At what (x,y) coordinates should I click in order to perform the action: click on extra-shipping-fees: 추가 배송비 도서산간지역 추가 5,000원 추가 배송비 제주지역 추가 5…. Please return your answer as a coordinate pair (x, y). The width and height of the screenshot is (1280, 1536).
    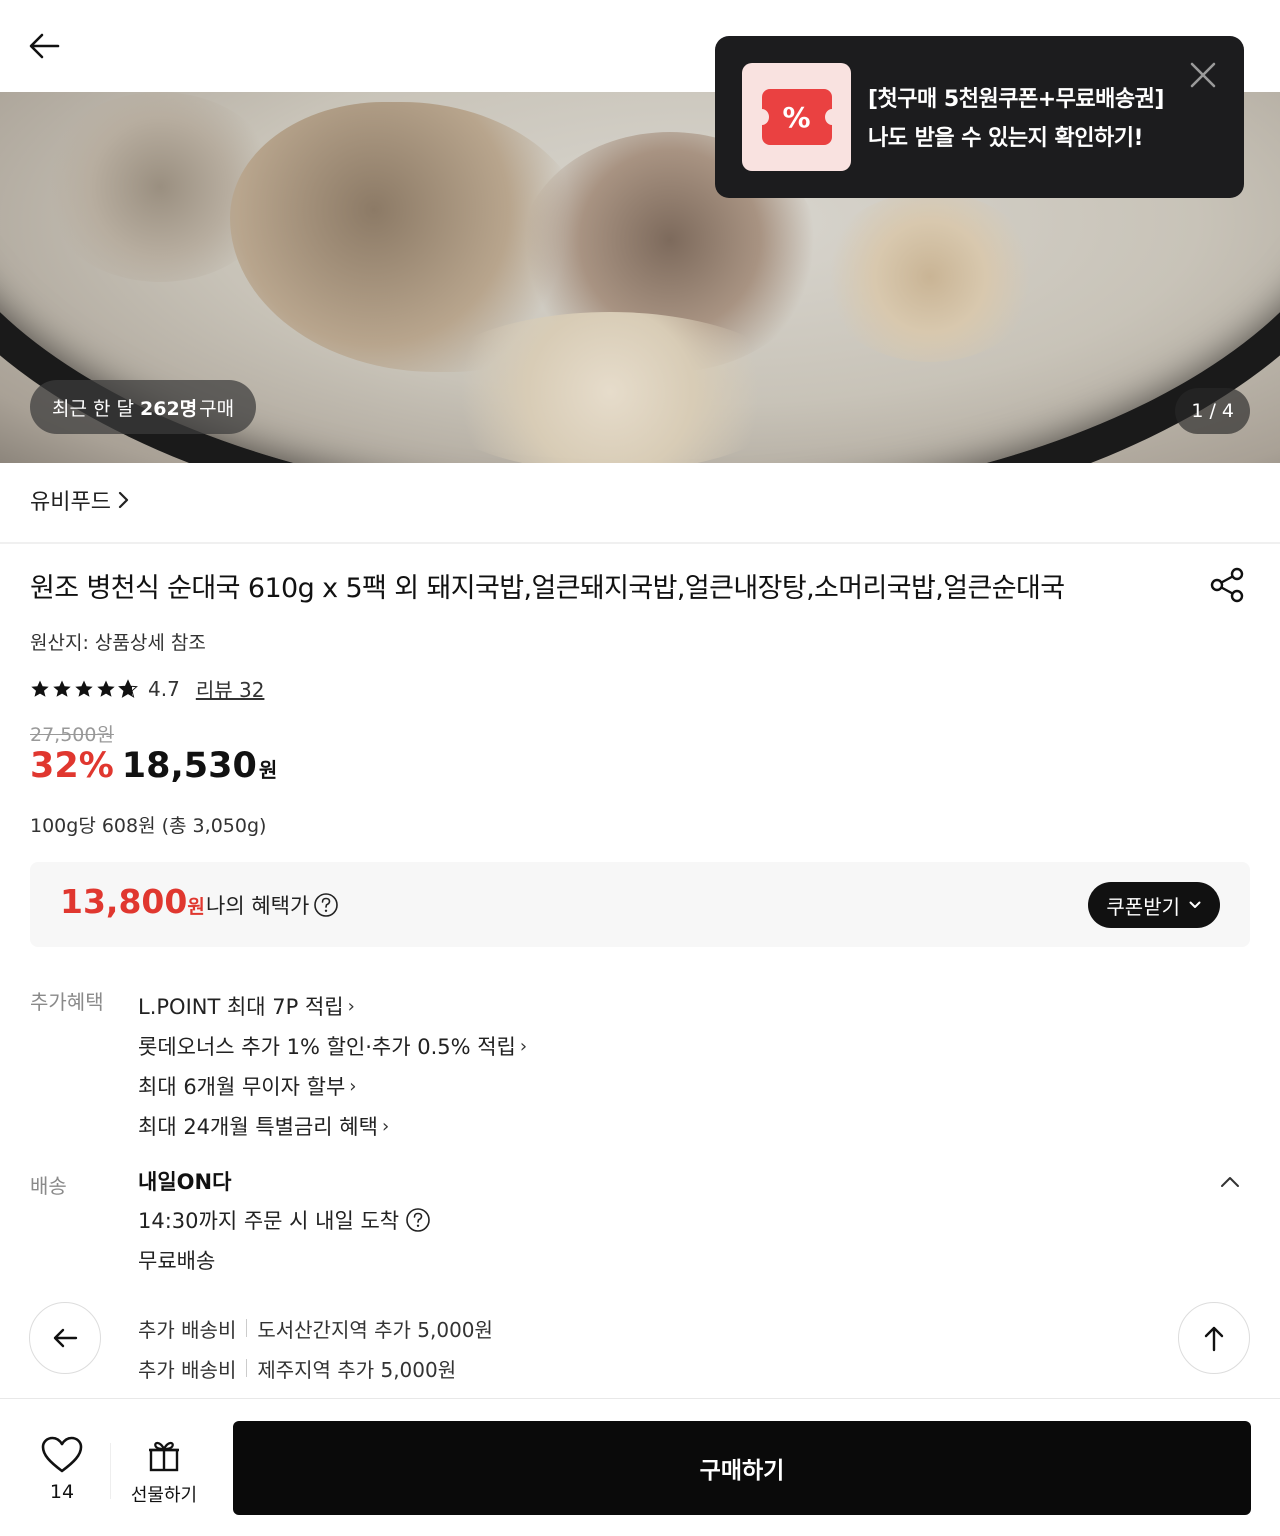
    Looking at the image, I should click on (315, 1348).